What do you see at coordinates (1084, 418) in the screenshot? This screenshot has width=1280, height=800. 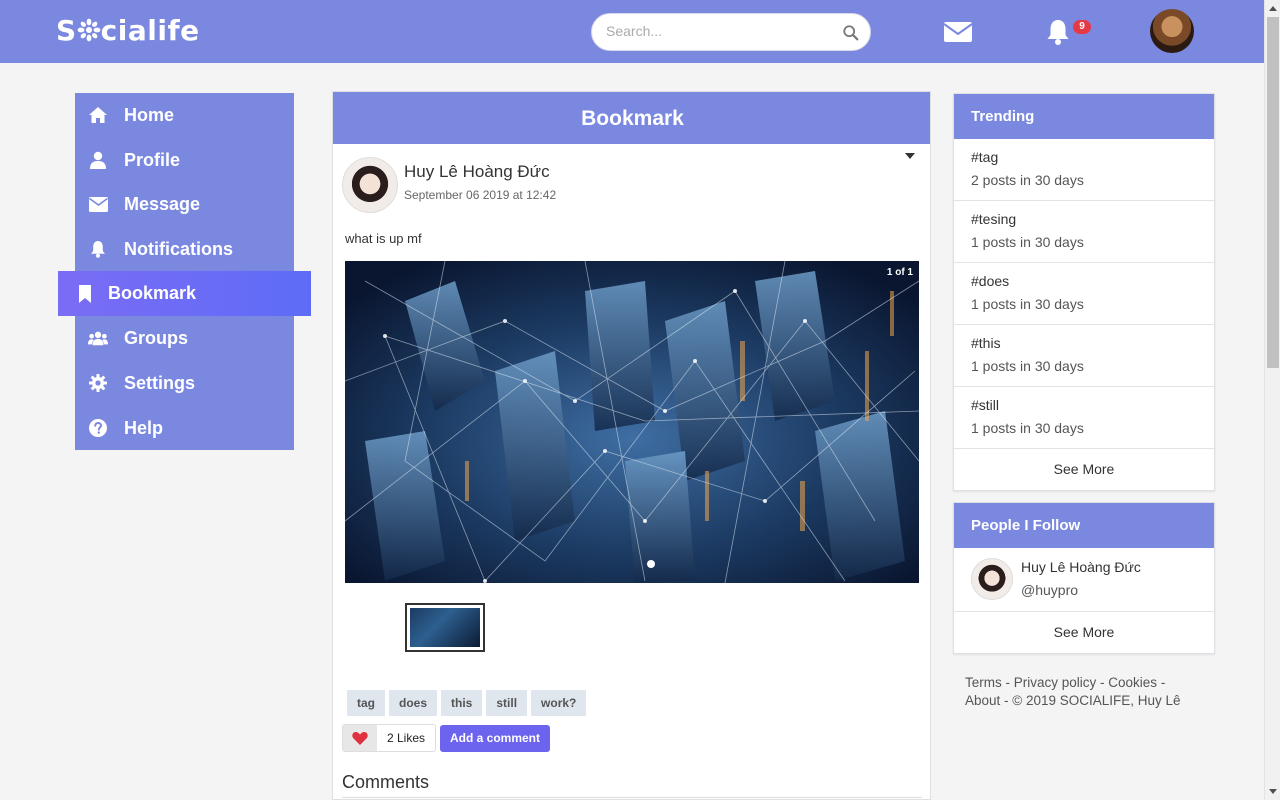 I see `trending-item: #still 1 posts in 30 days` at bounding box center [1084, 418].